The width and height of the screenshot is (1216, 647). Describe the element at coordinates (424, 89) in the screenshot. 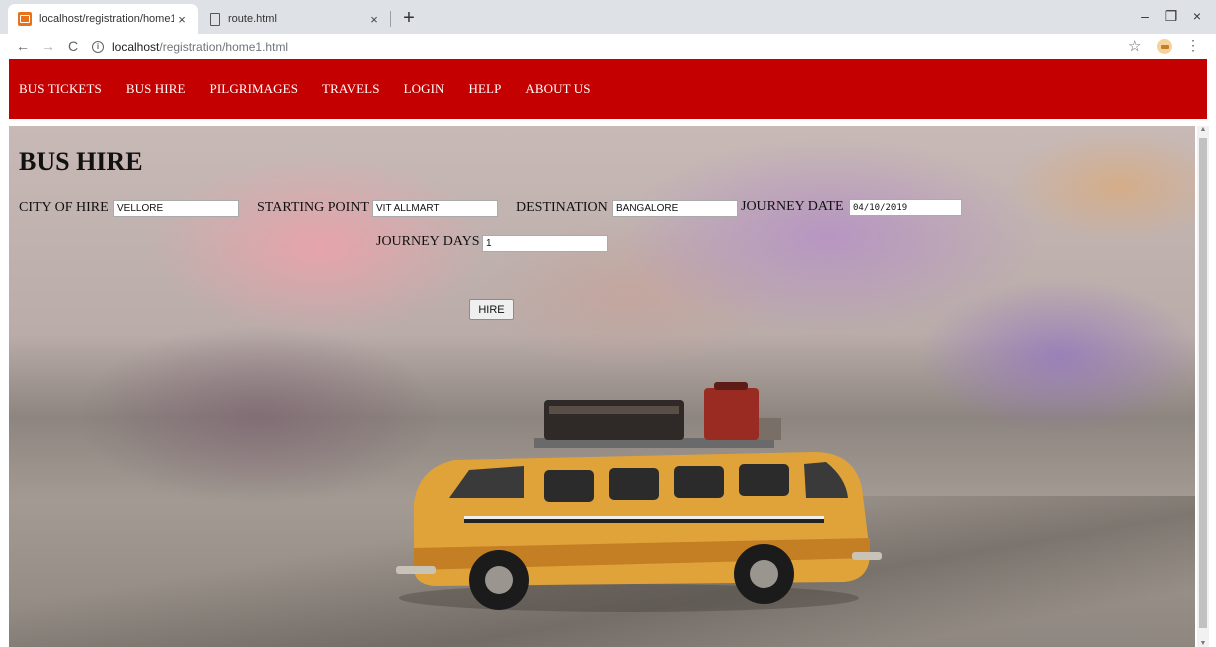

I see `nav-login: LOGIN` at that location.